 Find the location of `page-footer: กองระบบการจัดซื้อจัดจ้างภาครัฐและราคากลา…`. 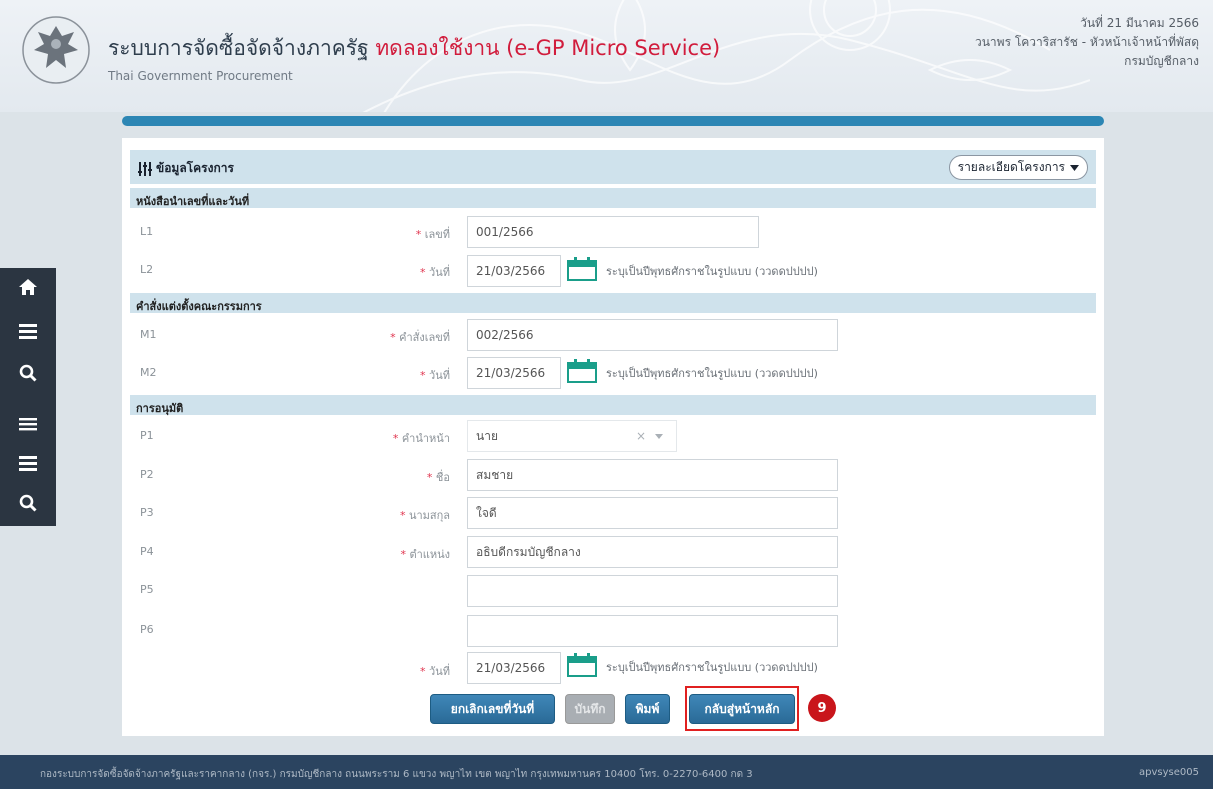

page-footer: กองระบบการจัดซื้อจัดจ้างภาครัฐและราคากลา… is located at coordinates (606, 772).